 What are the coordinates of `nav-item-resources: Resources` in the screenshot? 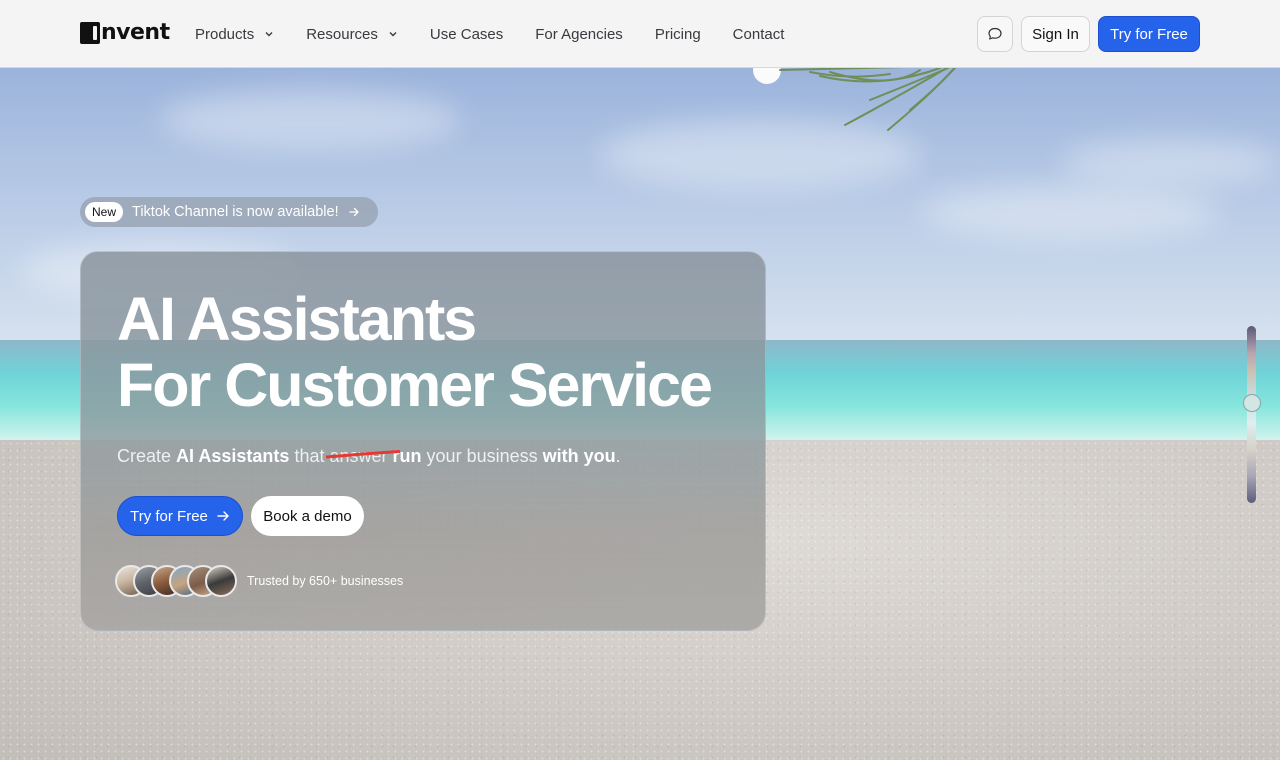 It's located at (352, 34).